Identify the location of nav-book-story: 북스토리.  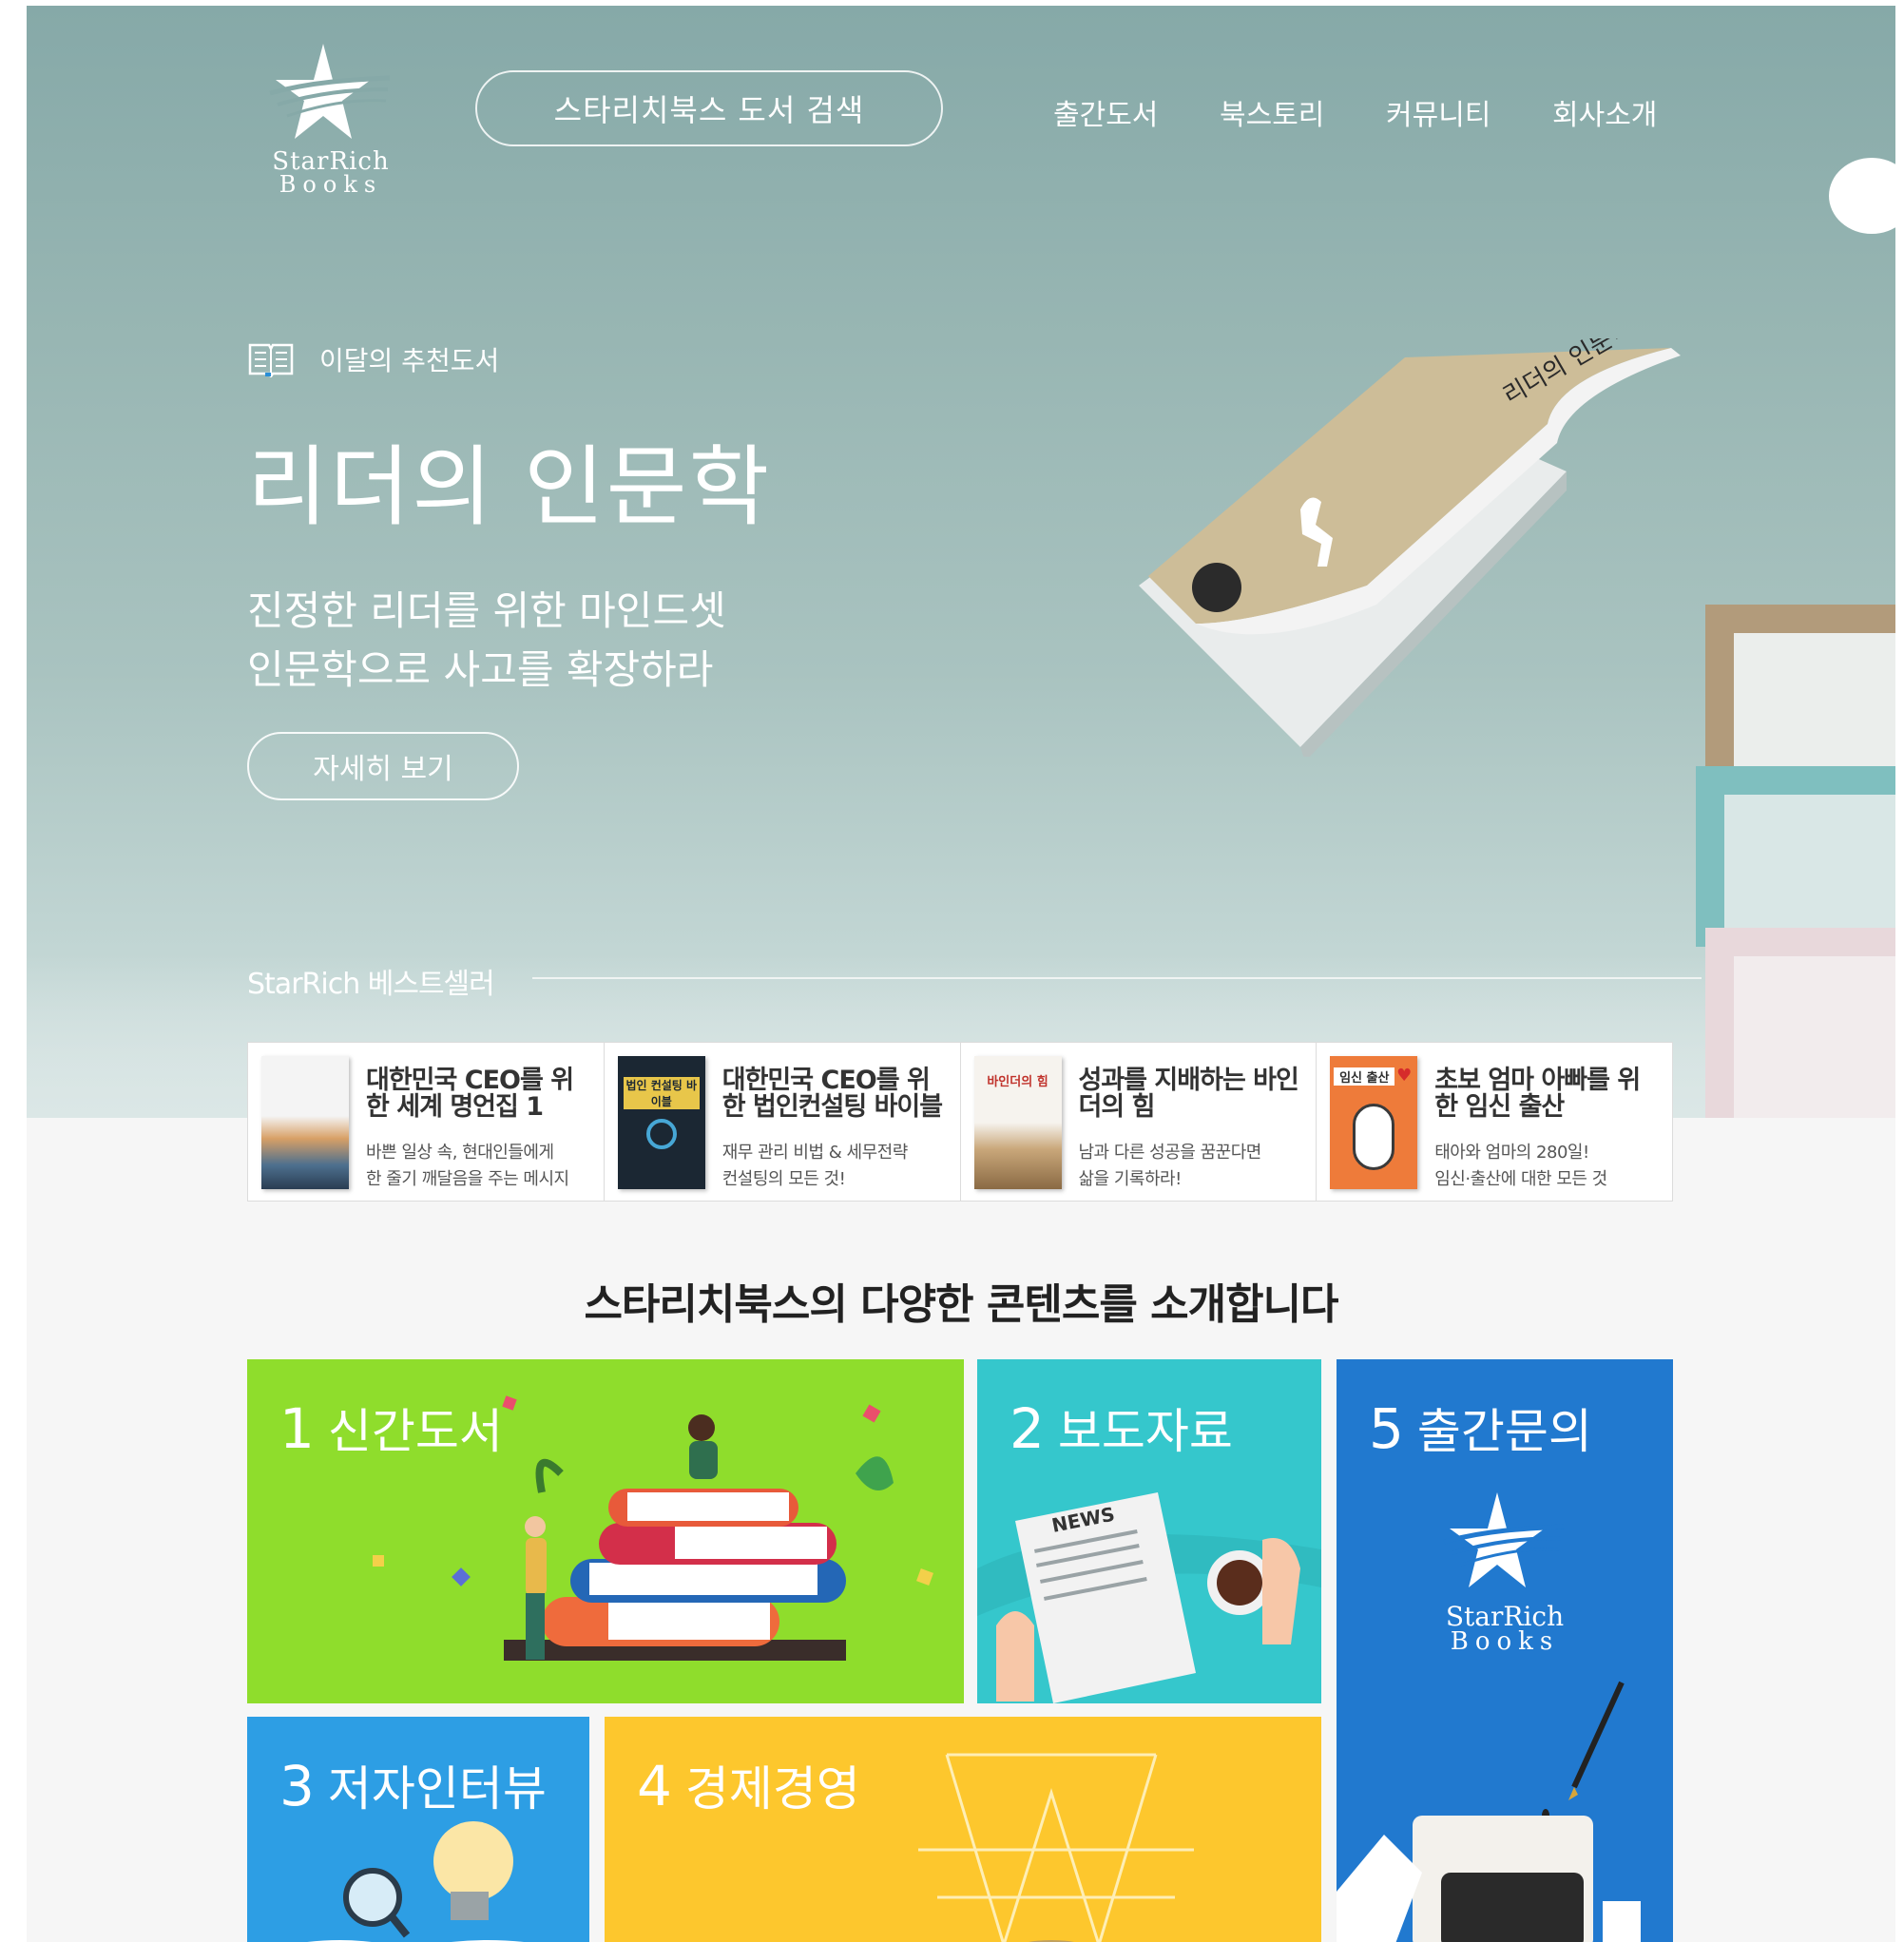
(1272, 112).